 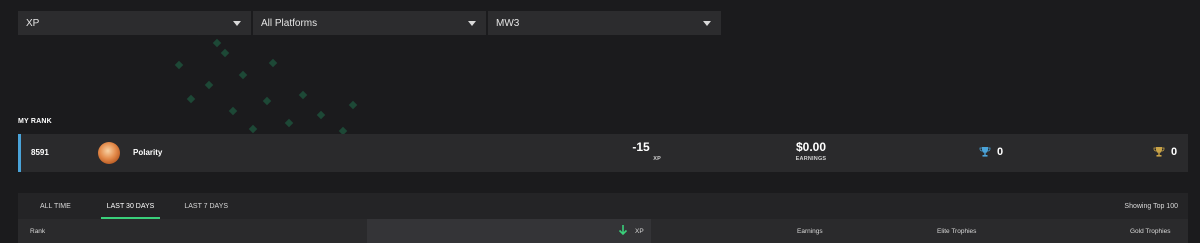 I want to click on column-header-rank: Rank, so click(x=37, y=231).